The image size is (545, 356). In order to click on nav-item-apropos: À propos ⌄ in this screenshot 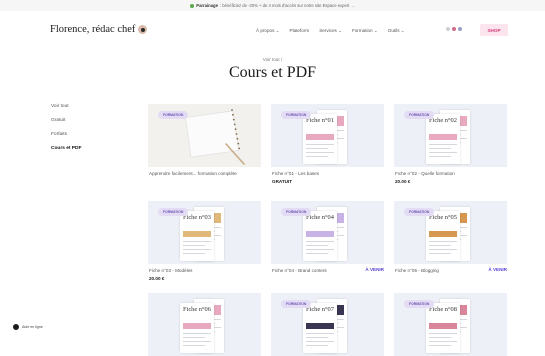, I will do `click(268, 31)`.